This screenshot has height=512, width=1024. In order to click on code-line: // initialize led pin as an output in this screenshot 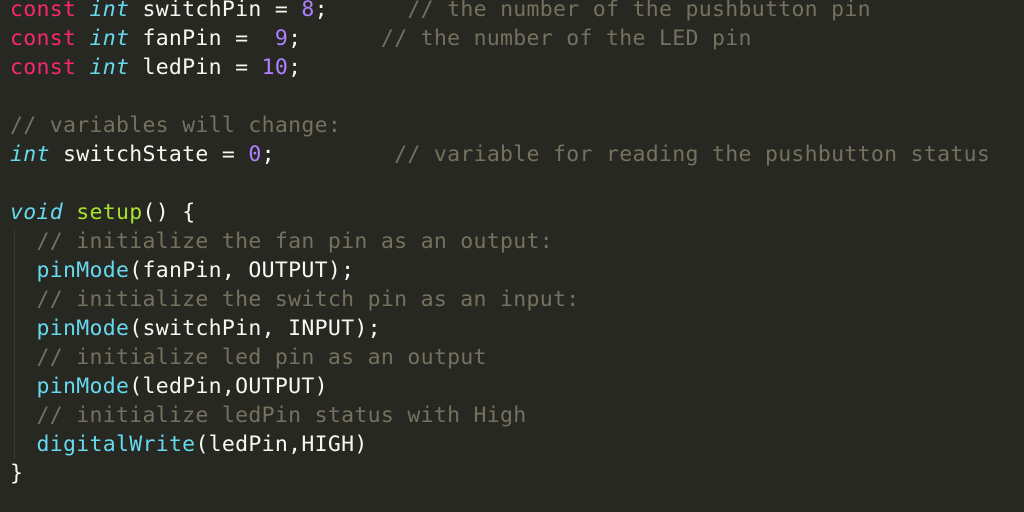, I will do `click(248, 357)`.